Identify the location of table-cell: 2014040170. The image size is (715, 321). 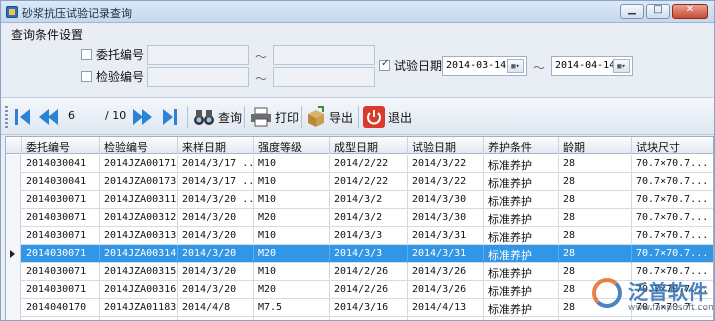
(61, 308).